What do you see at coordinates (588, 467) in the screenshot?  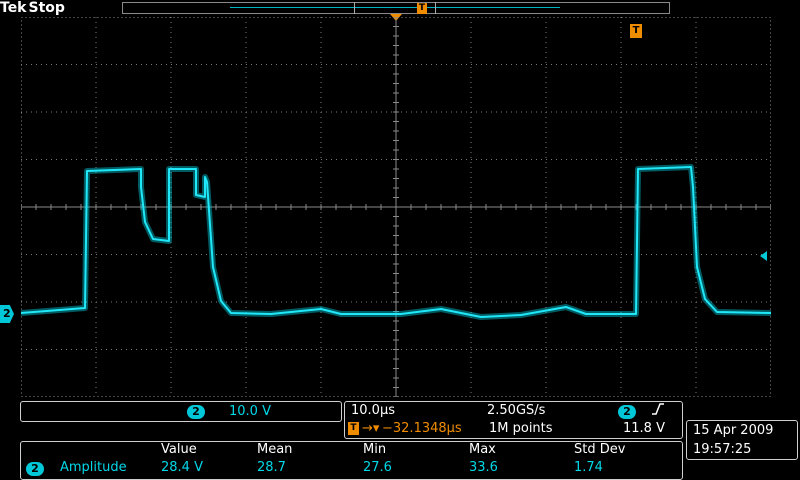 I see `measurement-std-dev: 1.74` at bounding box center [588, 467].